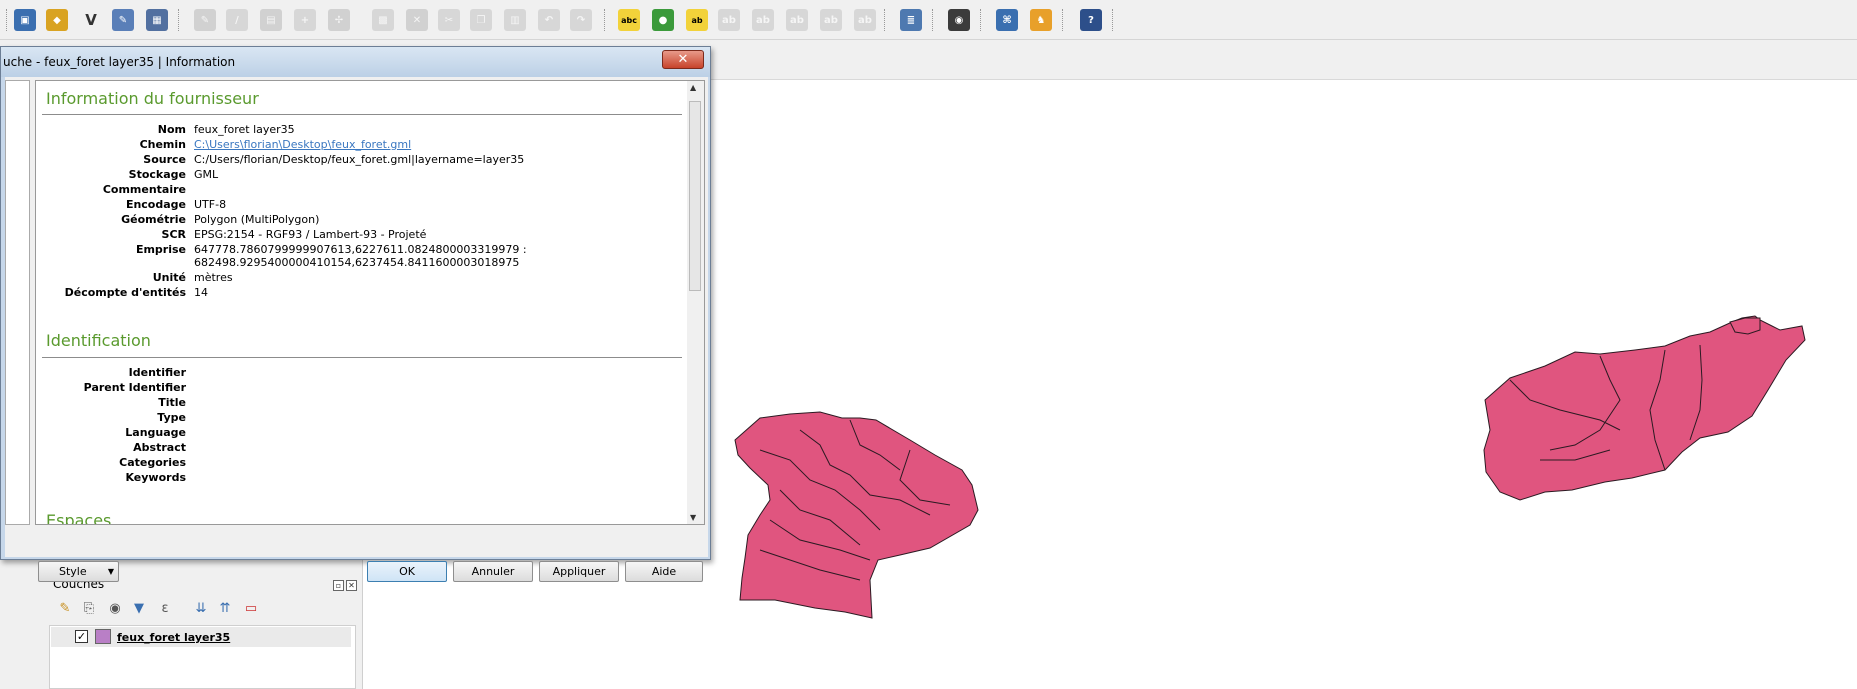 The height and width of the screenshot is (689, 1857). Describe the element at coordinates (237, 20) in the screenshot. I see `edit-icon: /` at that location.